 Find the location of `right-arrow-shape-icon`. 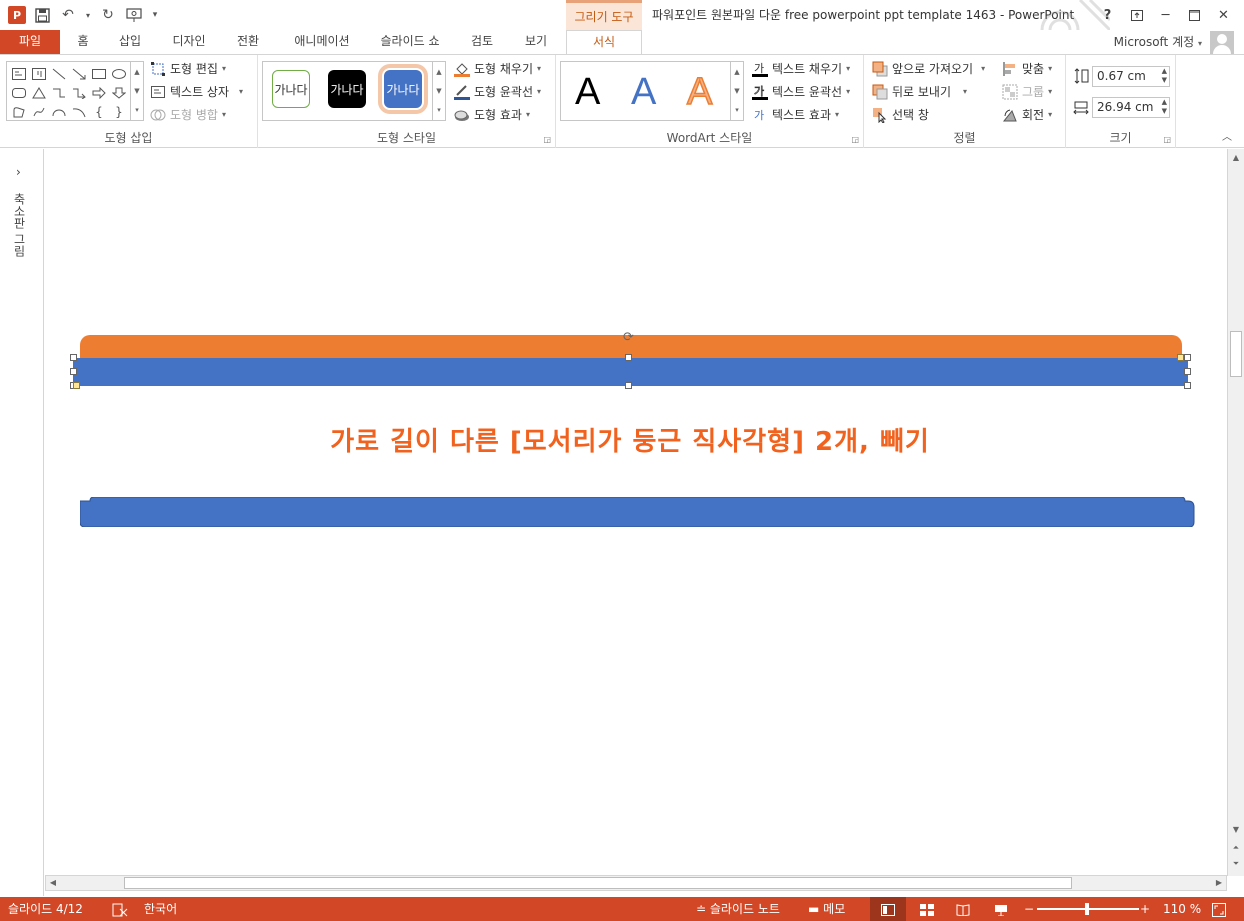

right-arrow-shape-icon is located at coordinates (99, 92).